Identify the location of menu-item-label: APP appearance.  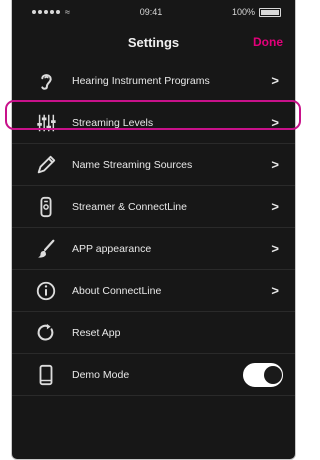
(112, 248).